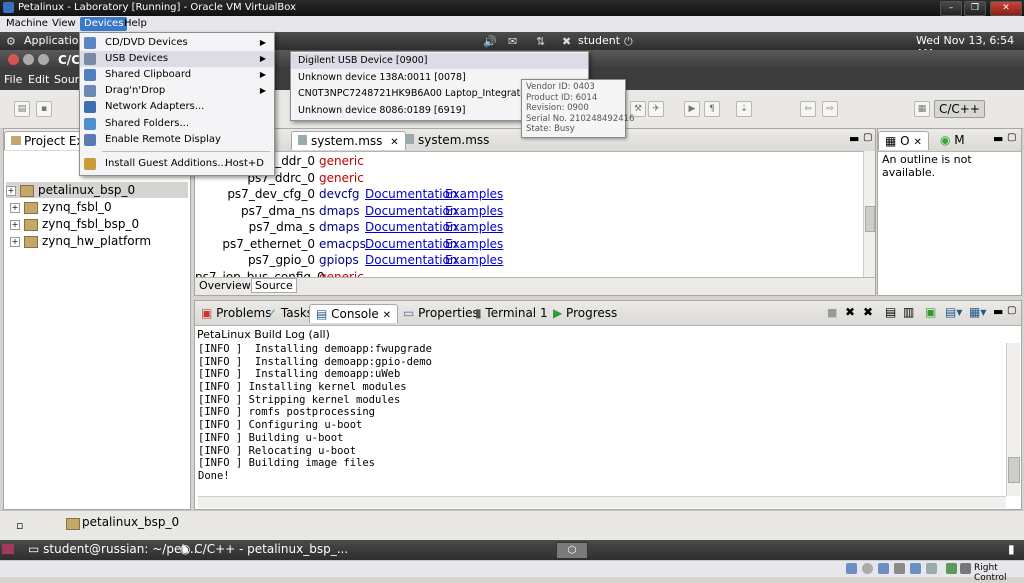  Describe the element at coordinates (585, 313) in the screenshot. I see `tab-progress: ▶ Progress` at that location.